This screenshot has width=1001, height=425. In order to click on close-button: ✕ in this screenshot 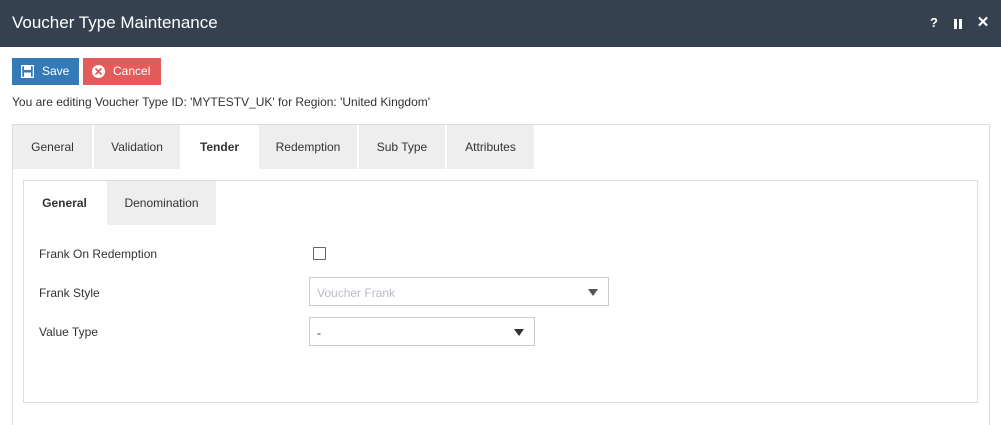, I will do `click(983, 23)`.